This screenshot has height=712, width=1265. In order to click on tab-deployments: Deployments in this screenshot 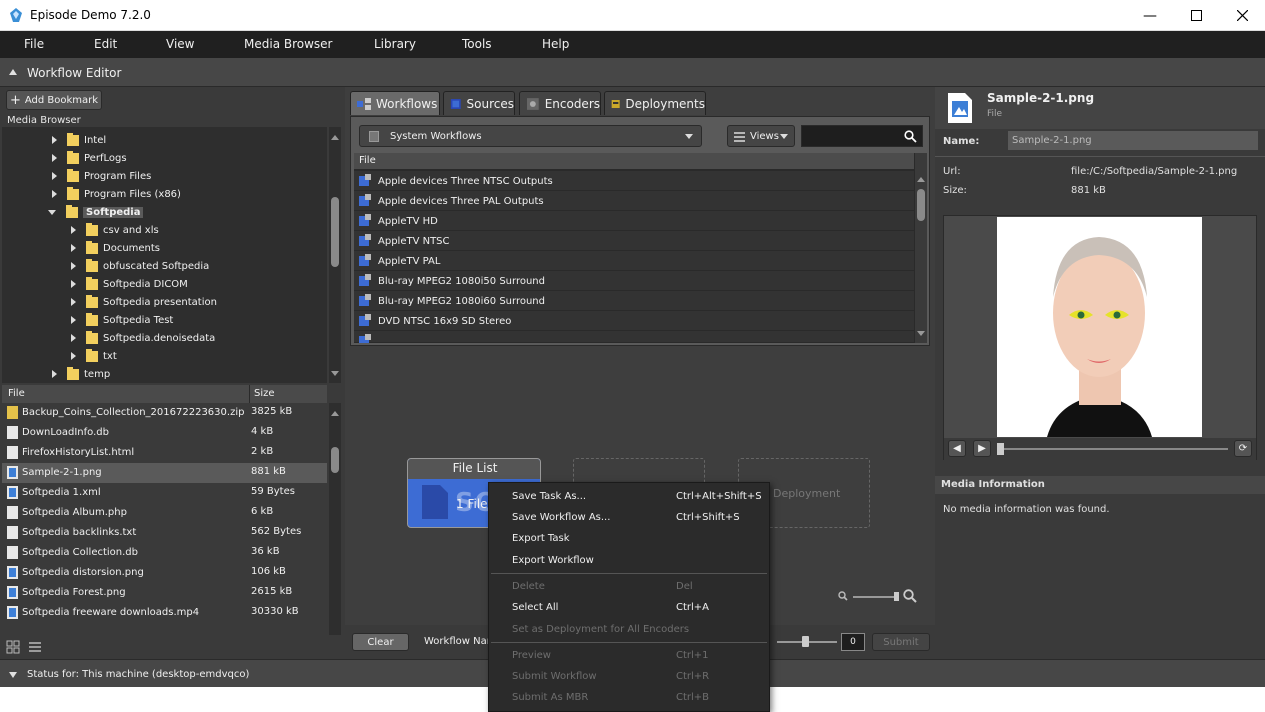, I will do `click(655, 103)`.